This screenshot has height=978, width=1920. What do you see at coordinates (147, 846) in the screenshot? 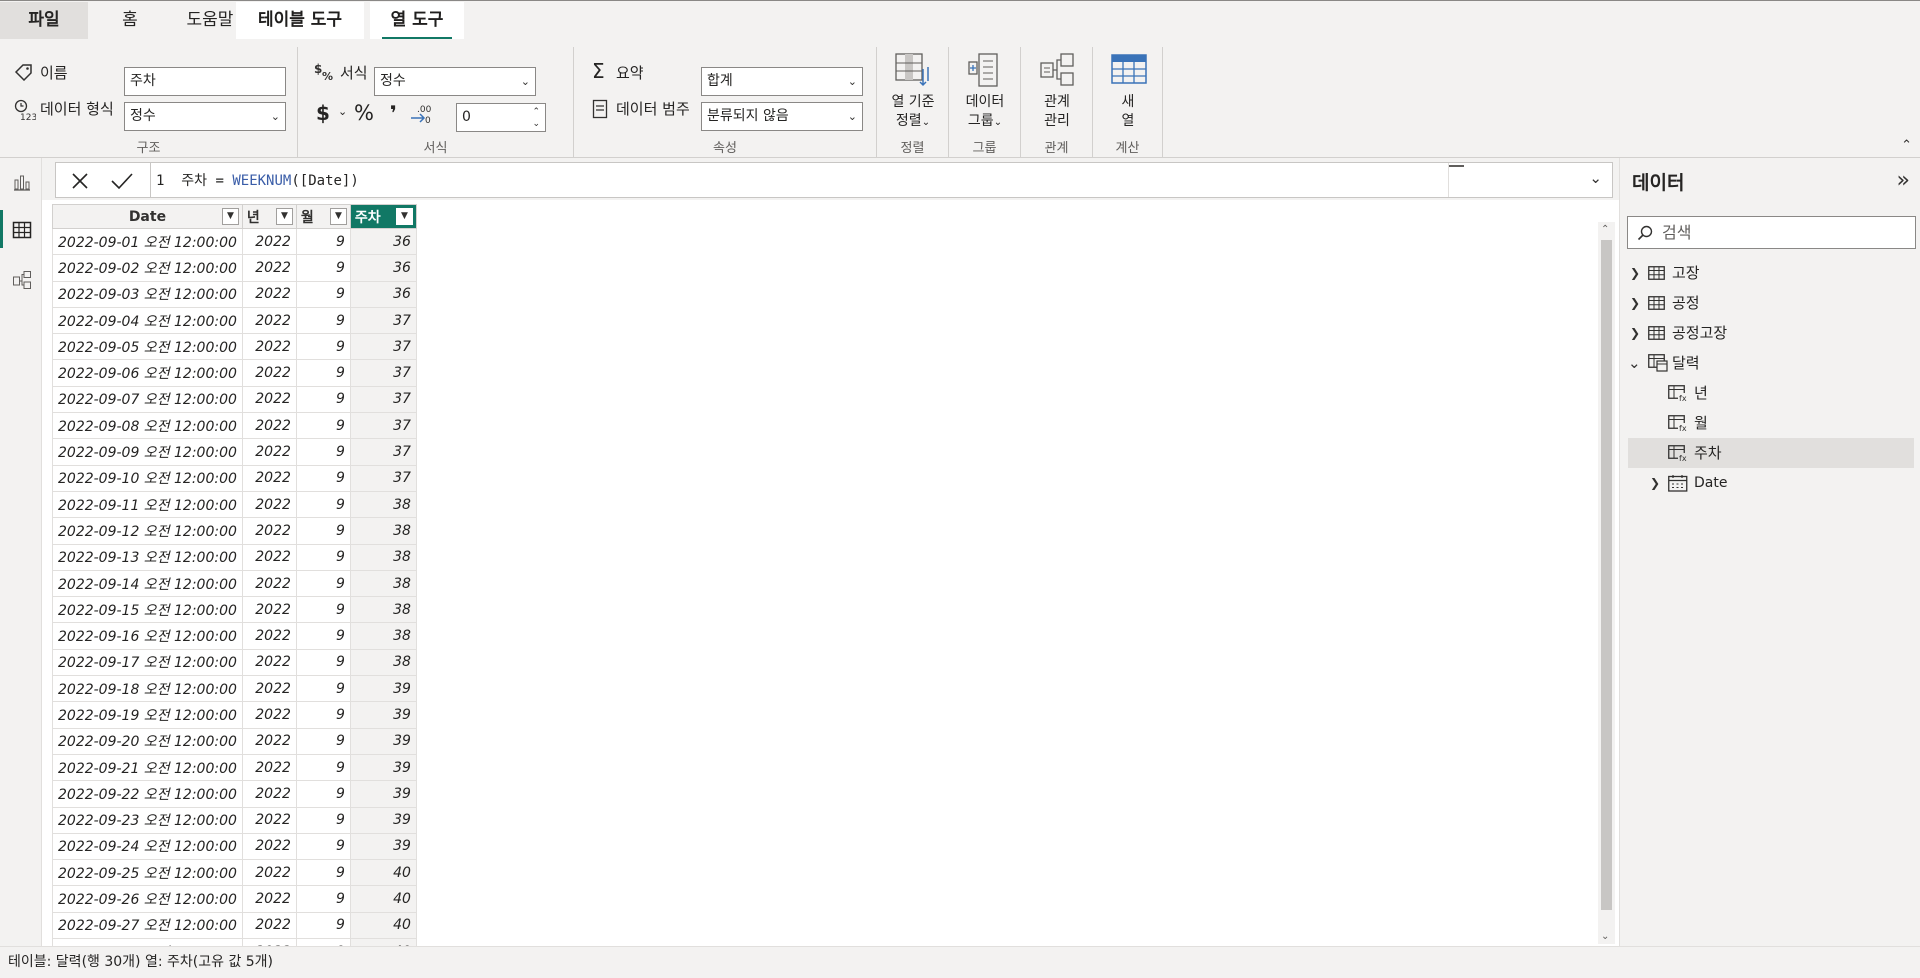
I see `table-cell: 2022-09-24 오전 12:00:00` at bounding box center [147, 846].